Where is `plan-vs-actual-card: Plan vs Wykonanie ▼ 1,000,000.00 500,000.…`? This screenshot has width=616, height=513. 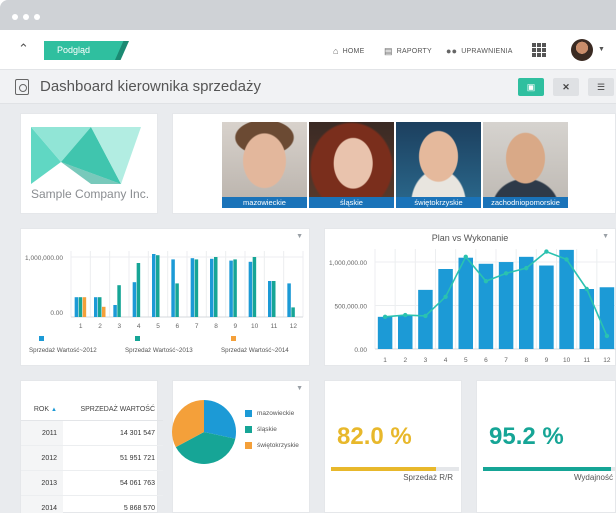 plan-vs-actual-card: Plan vs Wykonanie ▼ 1,000,000.00 500,000.… is located at coordinates (470, 297).